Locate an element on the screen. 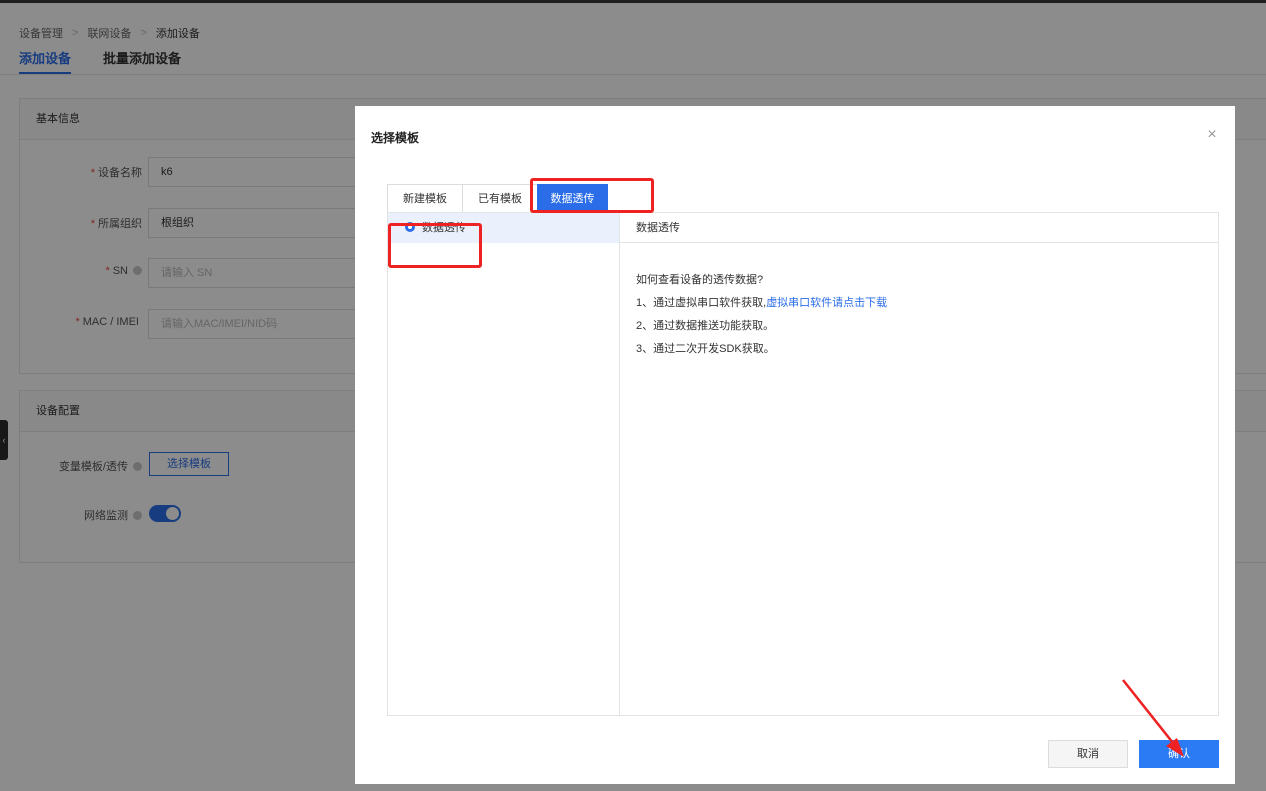 This screenshot has width=1266, height=791. annotation-arrow-icon is located at coordinates (1153, 718).